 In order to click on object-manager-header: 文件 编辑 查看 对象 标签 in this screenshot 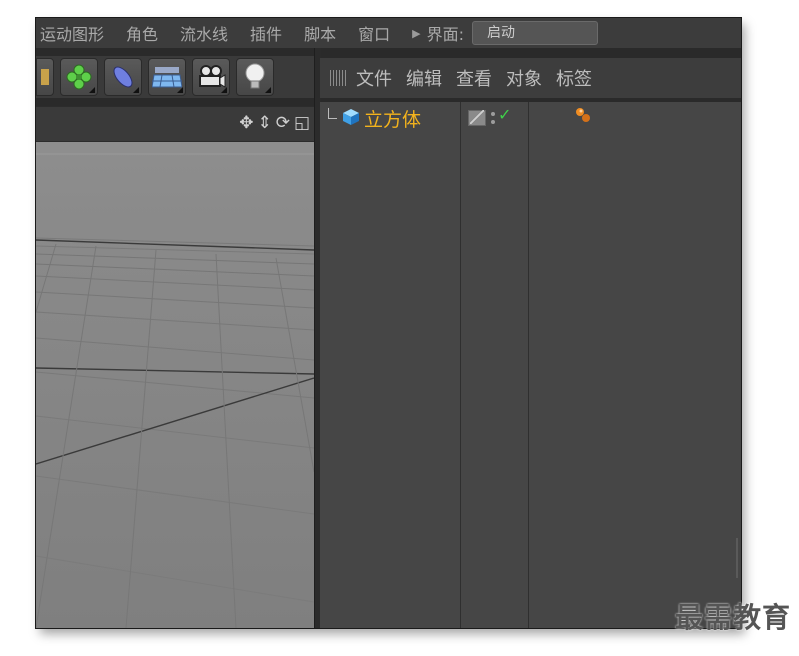, I will do `click(530, 78)`.